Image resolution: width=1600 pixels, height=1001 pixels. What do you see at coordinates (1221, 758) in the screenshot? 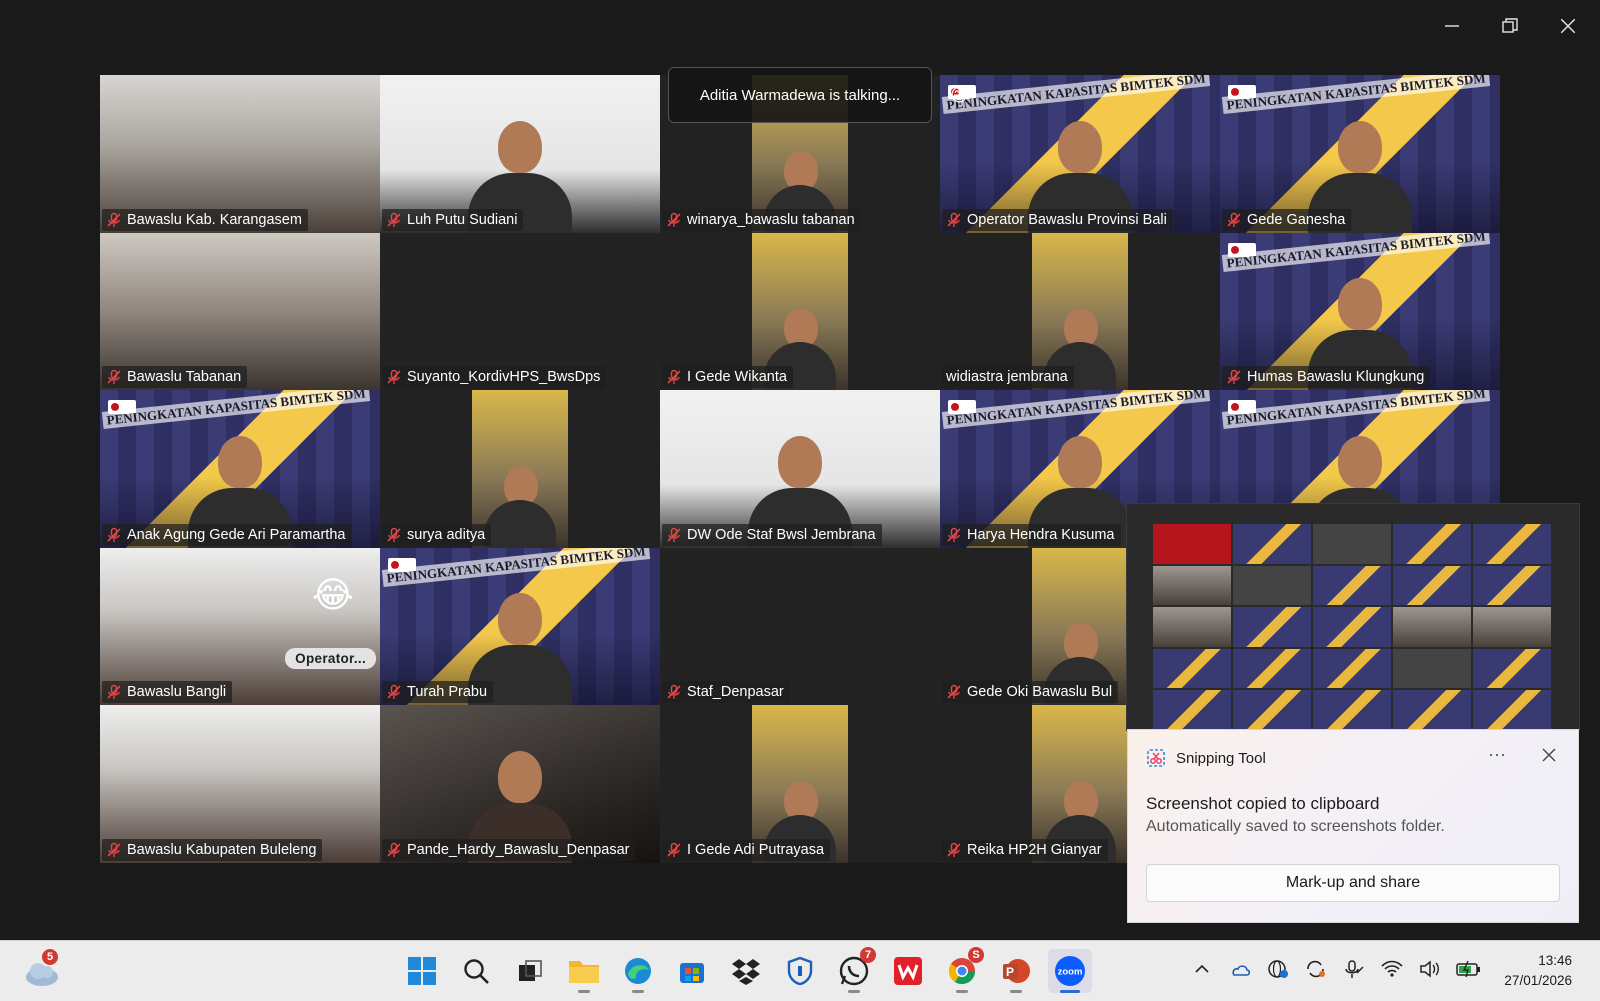
I see `toast-app-name: Snipping Tool` at bounding box center [1221, 758].